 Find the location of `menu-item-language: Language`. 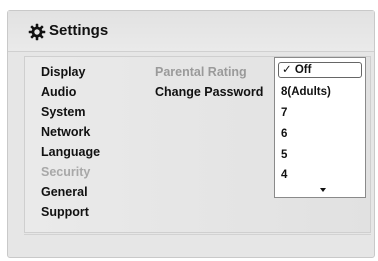

menu-item-language: Language is located at coordinates (86, 152).